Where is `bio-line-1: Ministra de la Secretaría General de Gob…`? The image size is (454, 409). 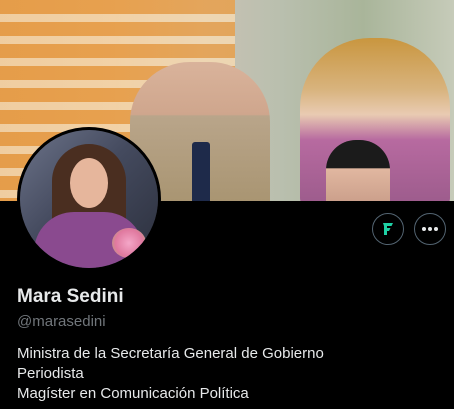 bio-line-1: Ministra de la Secretaría General de Gob… is located at coordinates (170, 353).